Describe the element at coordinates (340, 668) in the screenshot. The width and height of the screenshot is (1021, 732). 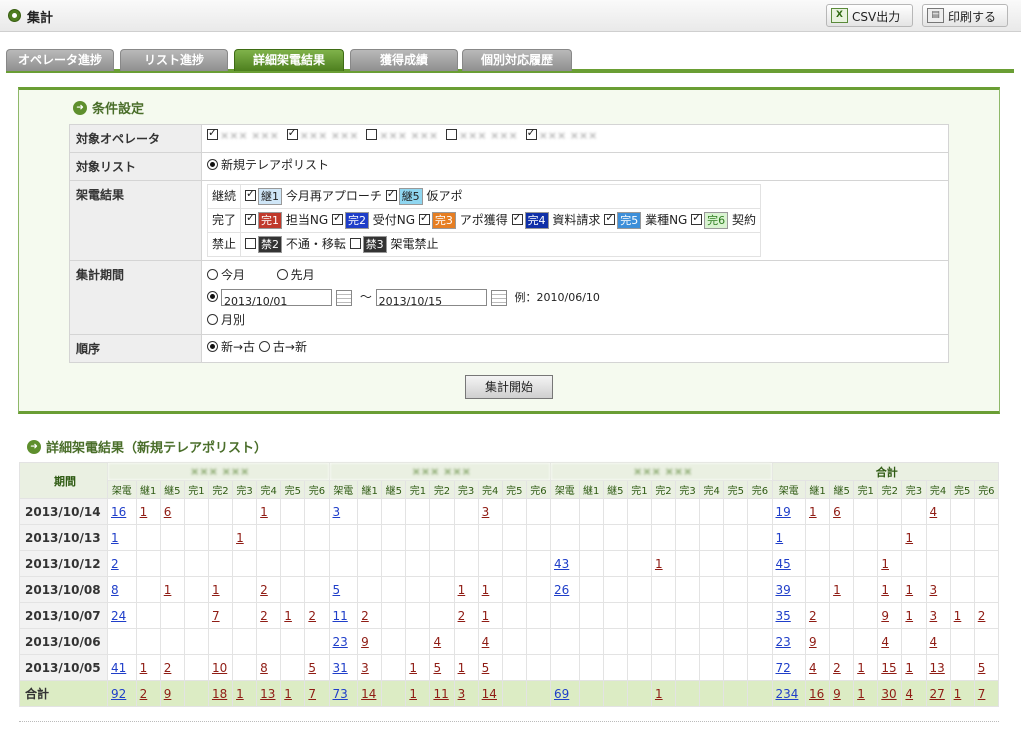
I see `count-link: 31` at that location.